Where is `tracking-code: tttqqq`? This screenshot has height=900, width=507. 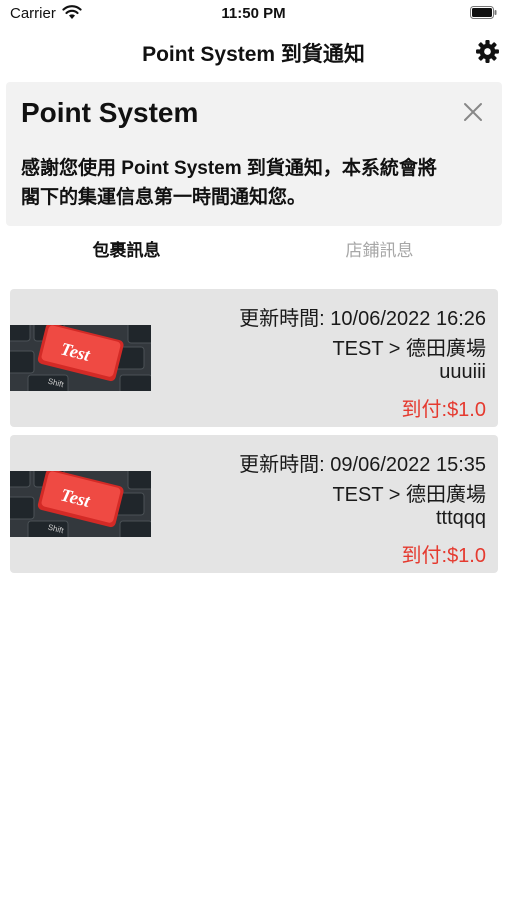 tracking-code: tttqqq is located at coordinates (460, 518).